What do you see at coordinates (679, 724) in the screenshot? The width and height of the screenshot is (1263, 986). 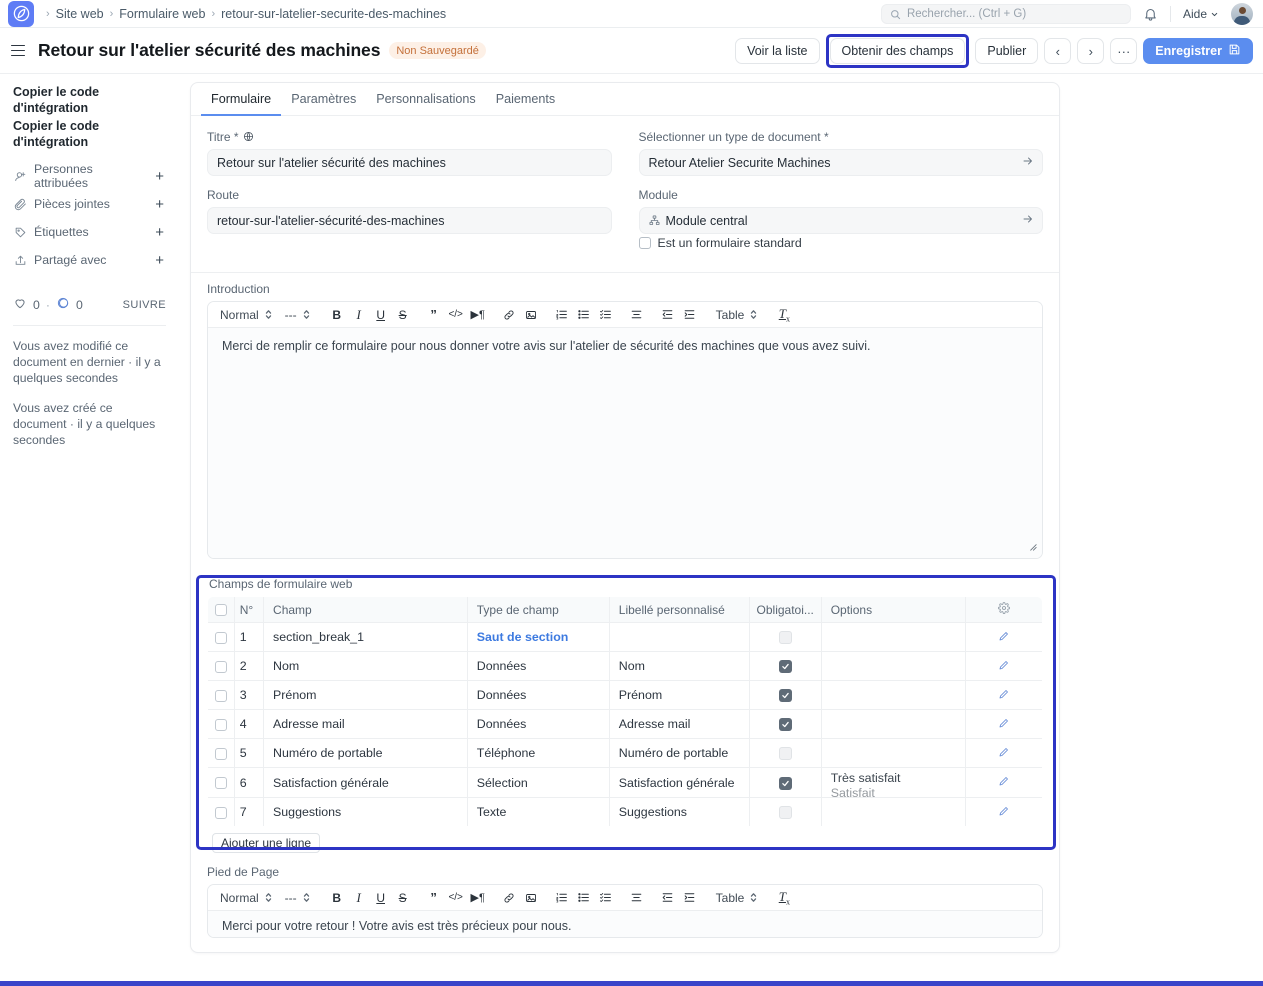 I see `row-libelle: Adresse mail` at bounding box center [679, 724].